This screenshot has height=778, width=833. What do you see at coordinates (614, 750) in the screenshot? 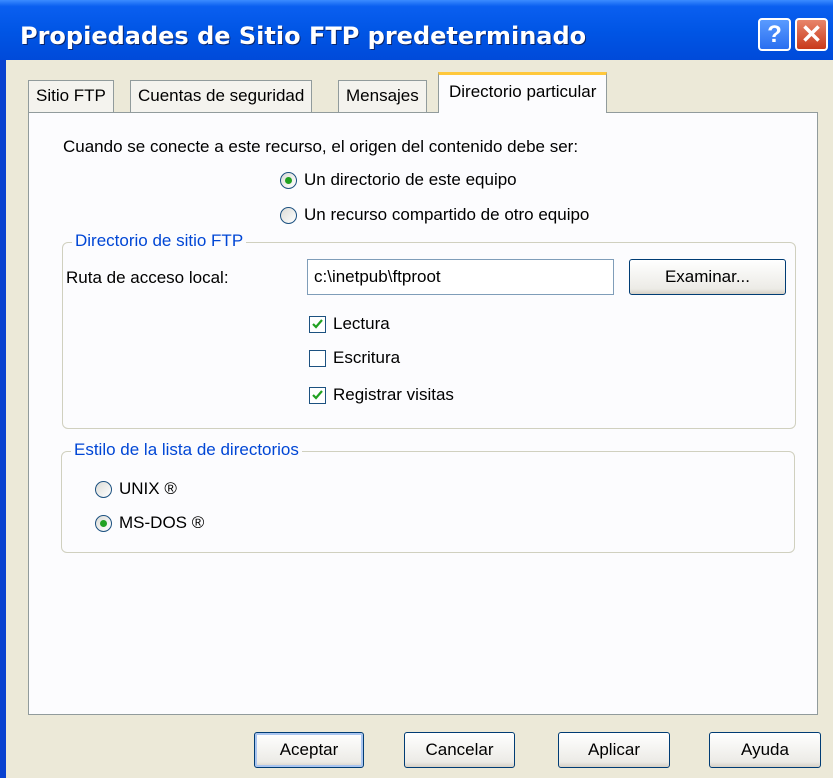
I see `apply-button: Aplicar` at bounding box center [614, 750].